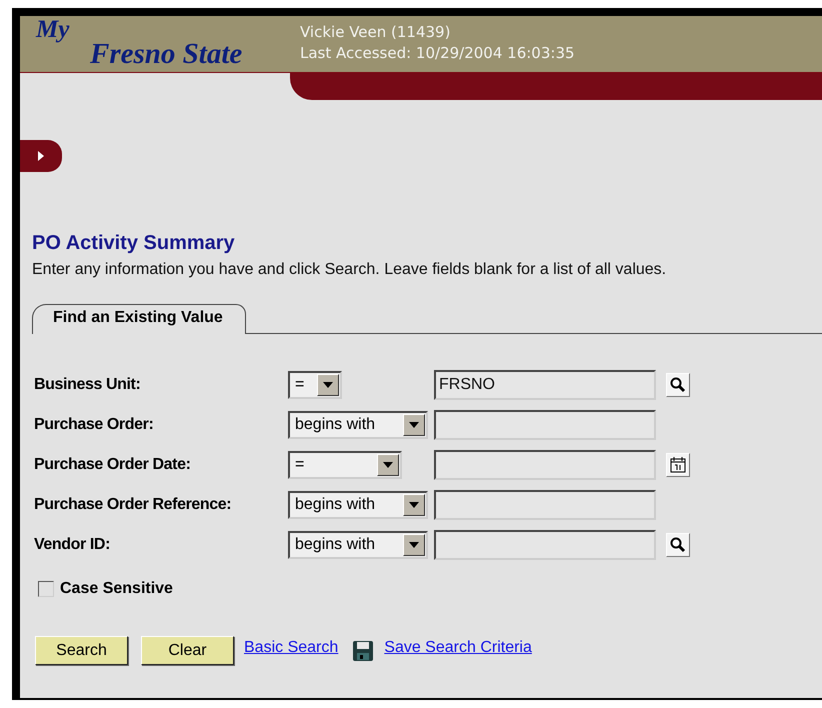  I want to click on link: Basic Search, so click(291, 647).